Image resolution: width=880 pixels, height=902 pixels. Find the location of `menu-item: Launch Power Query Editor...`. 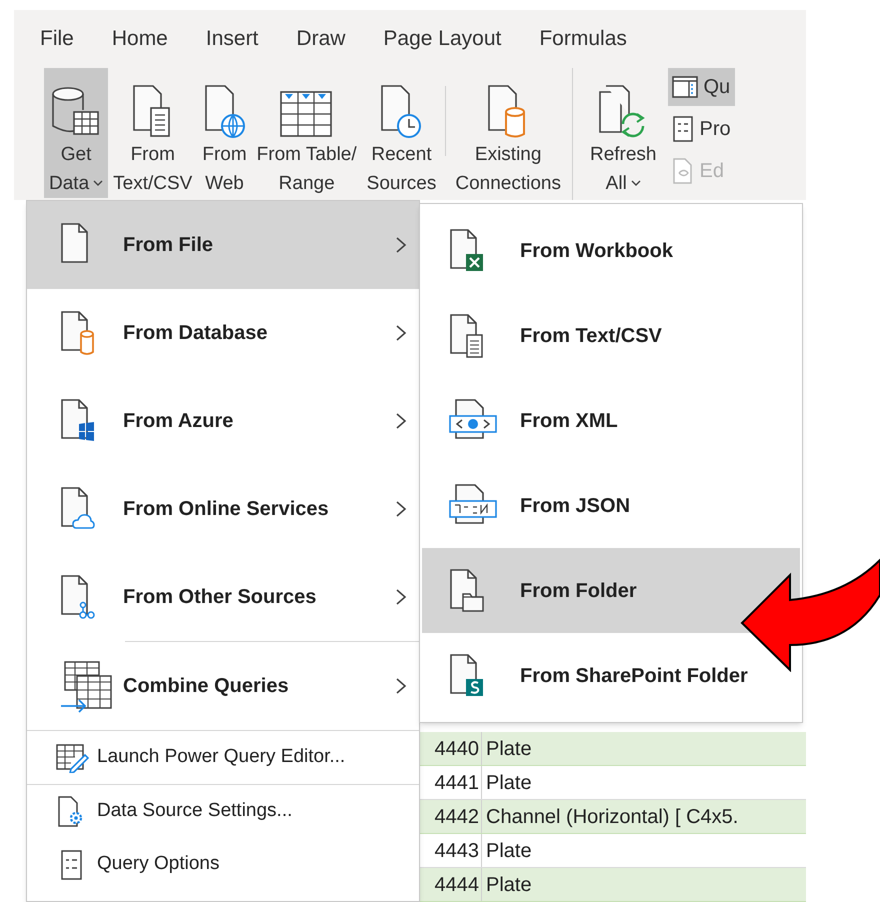

menu-item: Launch Power Query Editor... is located at coordinates (223, 757).